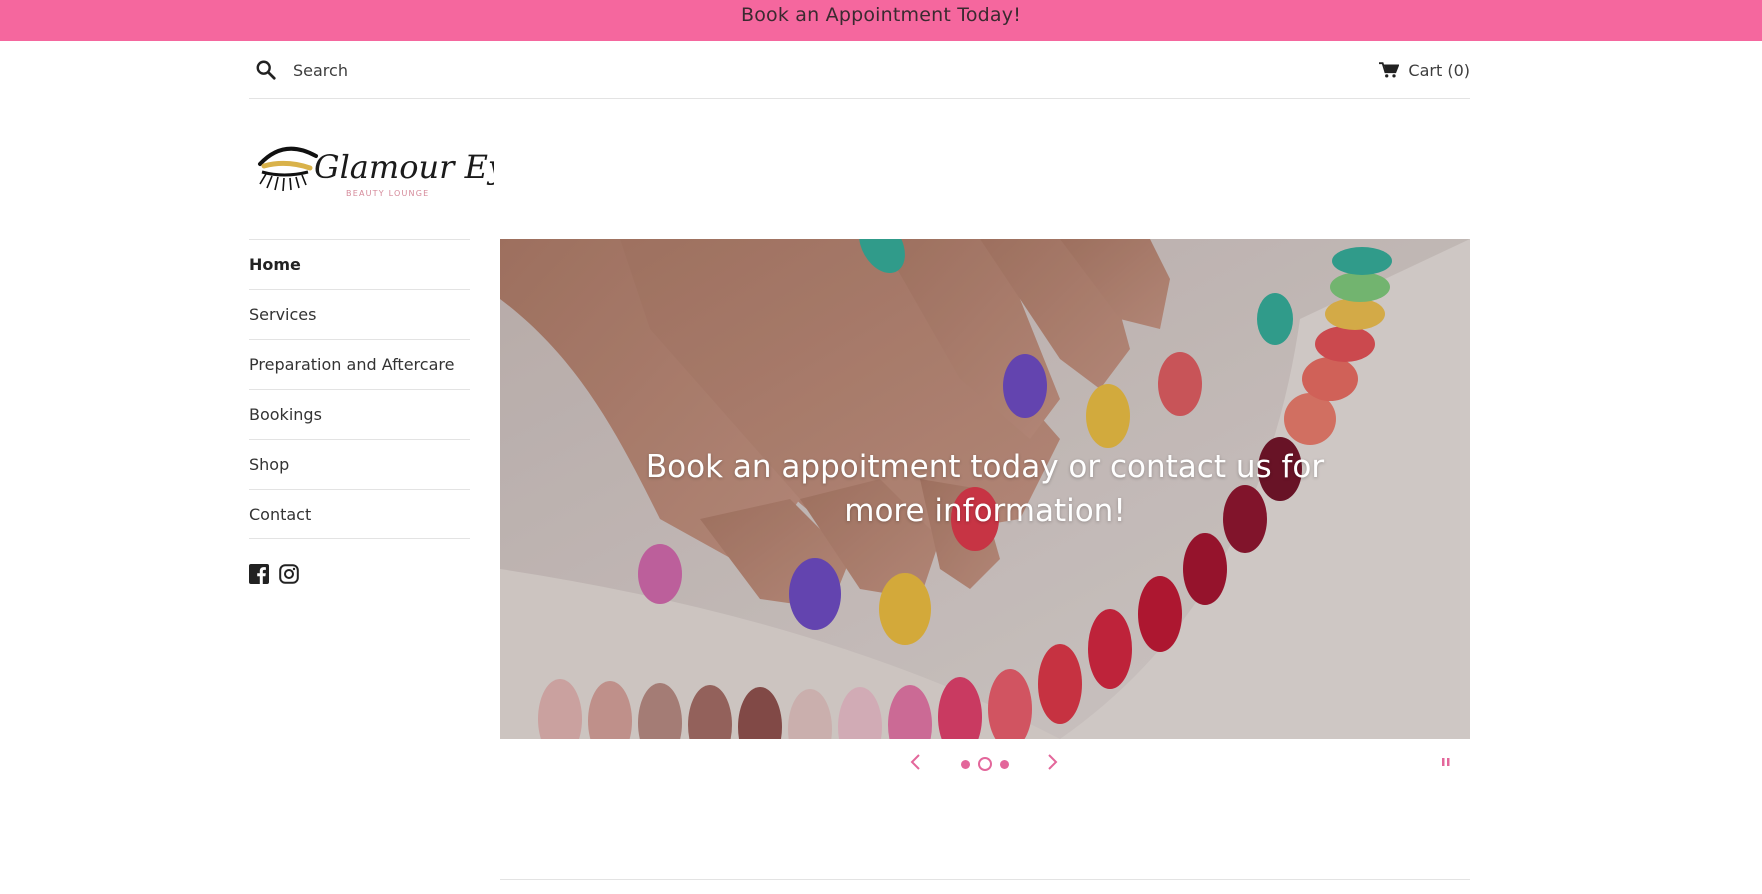 This screenshot has width=1762, height=894. What do you see at coordinates (859, 70) in the screenshot?
I see `top-bar: Cart (0)` at bounding box center [859, 70].